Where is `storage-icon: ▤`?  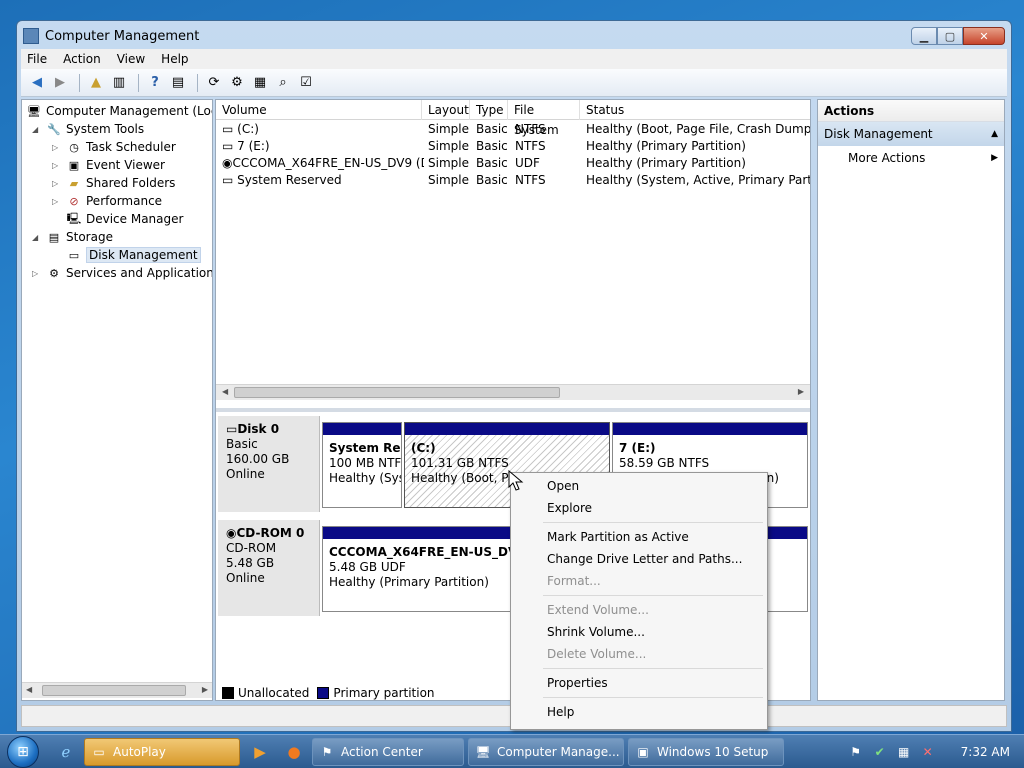 storage-icon: ▤ is located at coordinates (54, 237).